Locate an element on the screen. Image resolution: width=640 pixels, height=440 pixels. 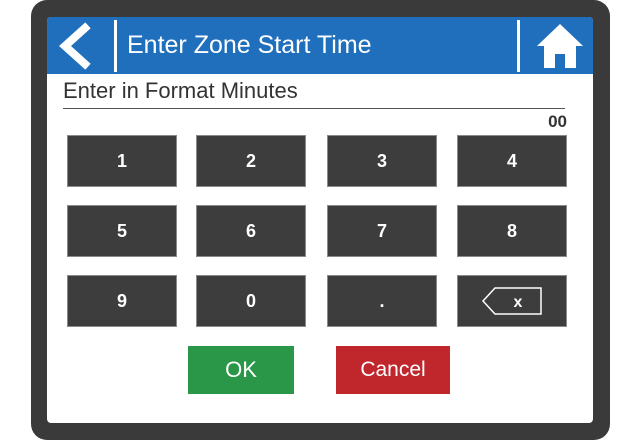
backspace-label: x is located at coordinates (518, 302).